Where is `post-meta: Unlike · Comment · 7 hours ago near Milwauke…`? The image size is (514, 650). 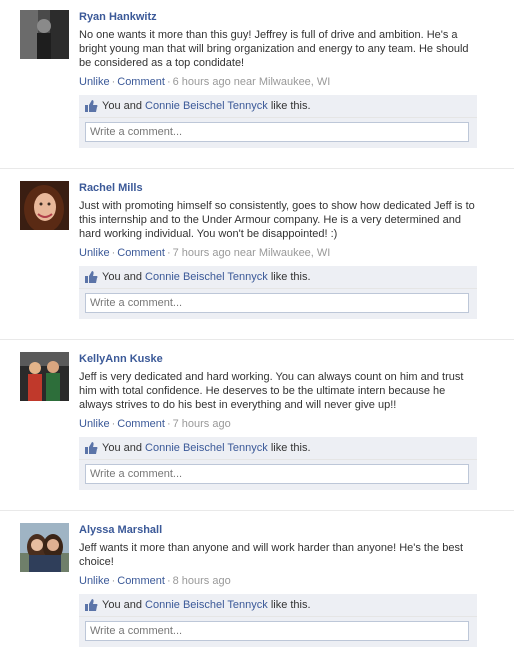 post-meta: Unlike · Comment · 7 hours ago near Milwauke… is located at coordinates (205, 253).